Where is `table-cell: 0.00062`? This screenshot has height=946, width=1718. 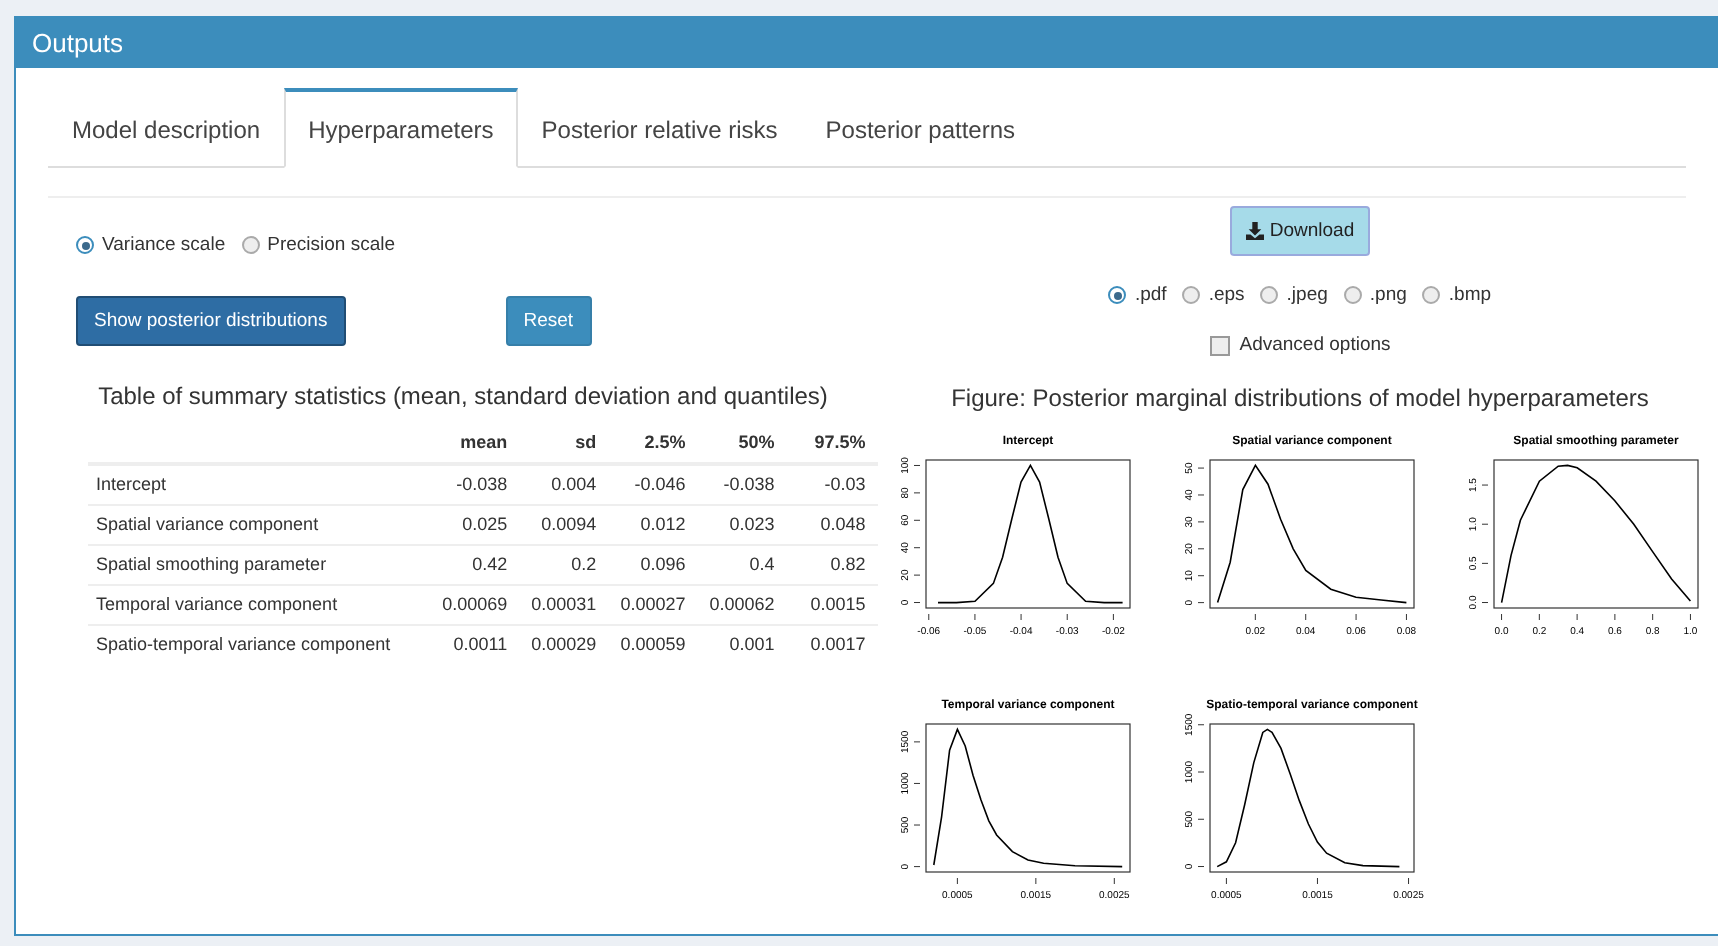 table-cell: 0.00062 is located at coordinates (742, 605).